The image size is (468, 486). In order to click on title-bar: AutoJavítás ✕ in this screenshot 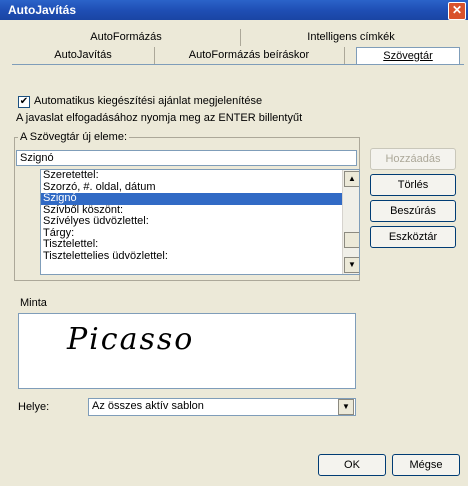, I will do `click(234, 10)`.